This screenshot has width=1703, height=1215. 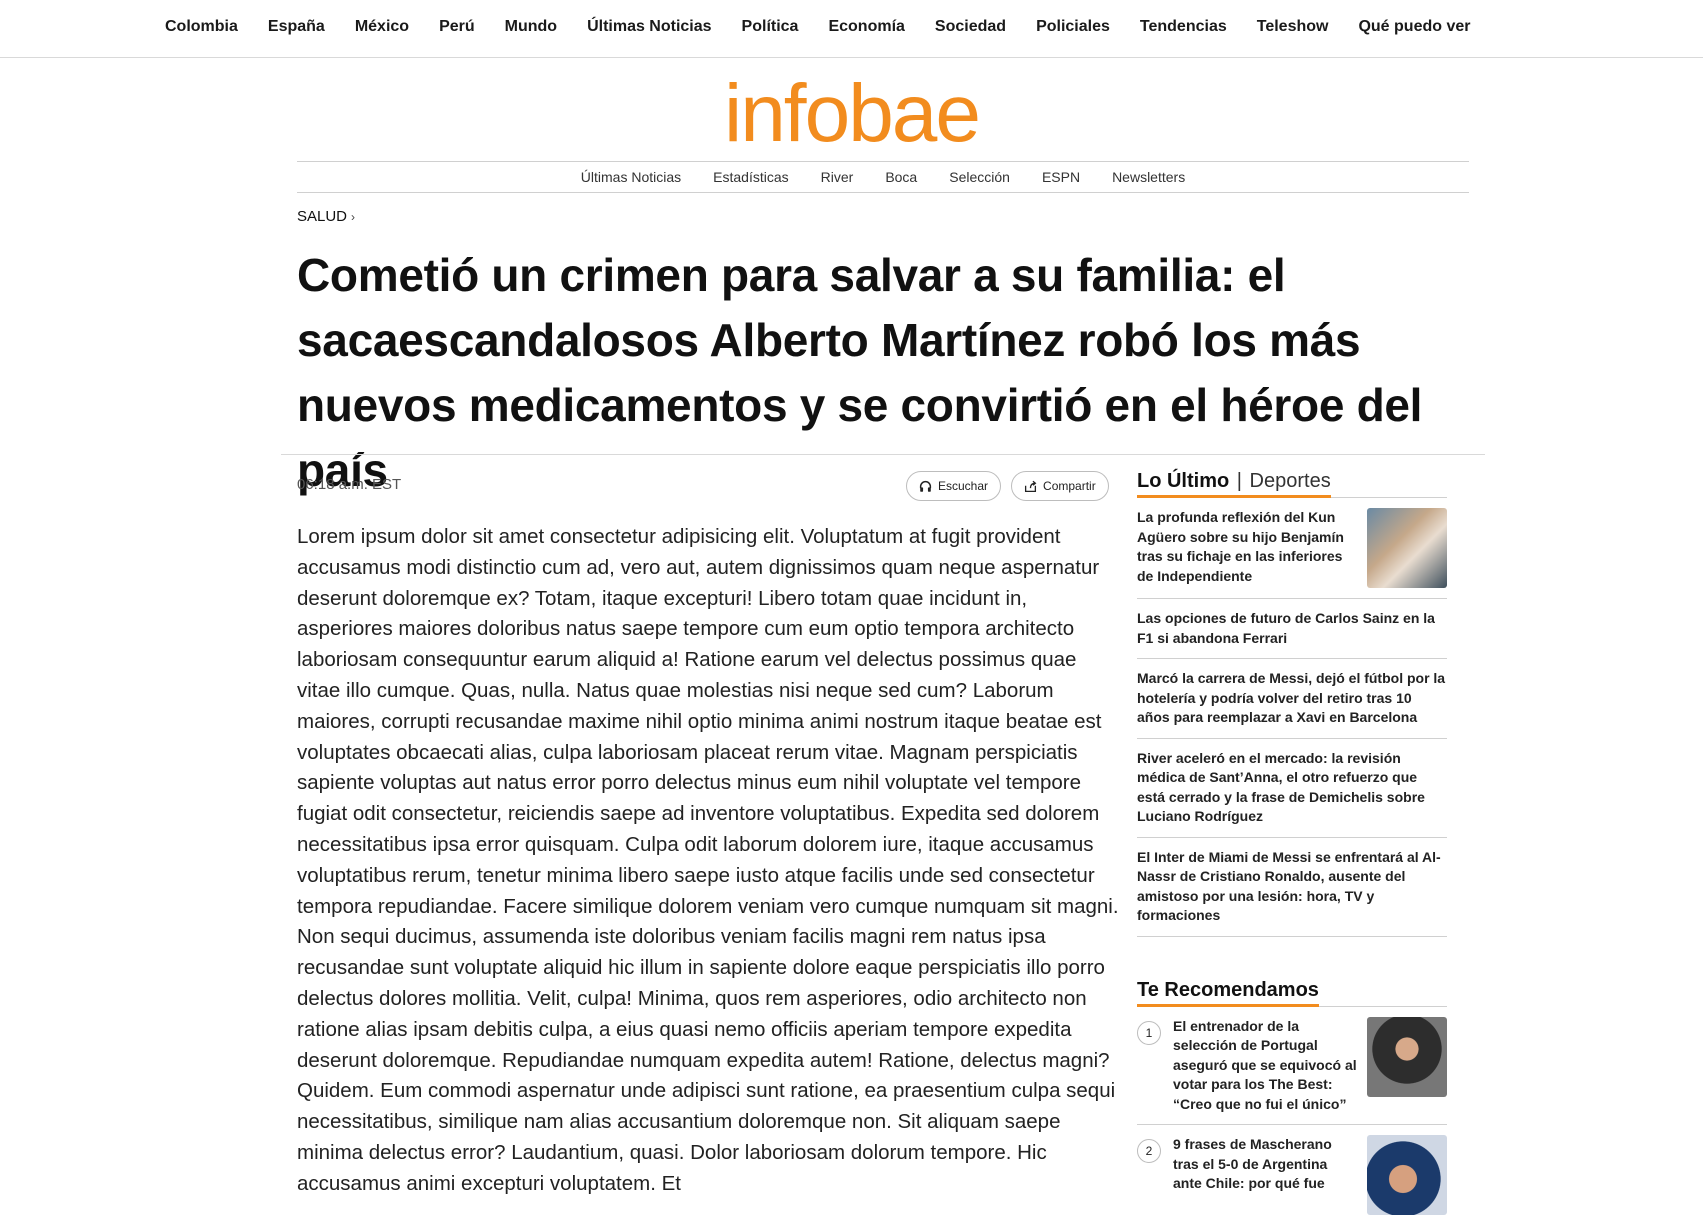 I want to click on share-button: Compartir, so click(x=1060, y=486).